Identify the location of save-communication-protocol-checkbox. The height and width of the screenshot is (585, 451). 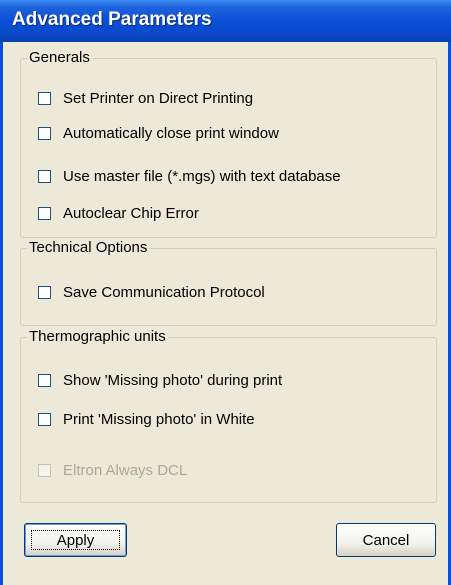
(44, 292).